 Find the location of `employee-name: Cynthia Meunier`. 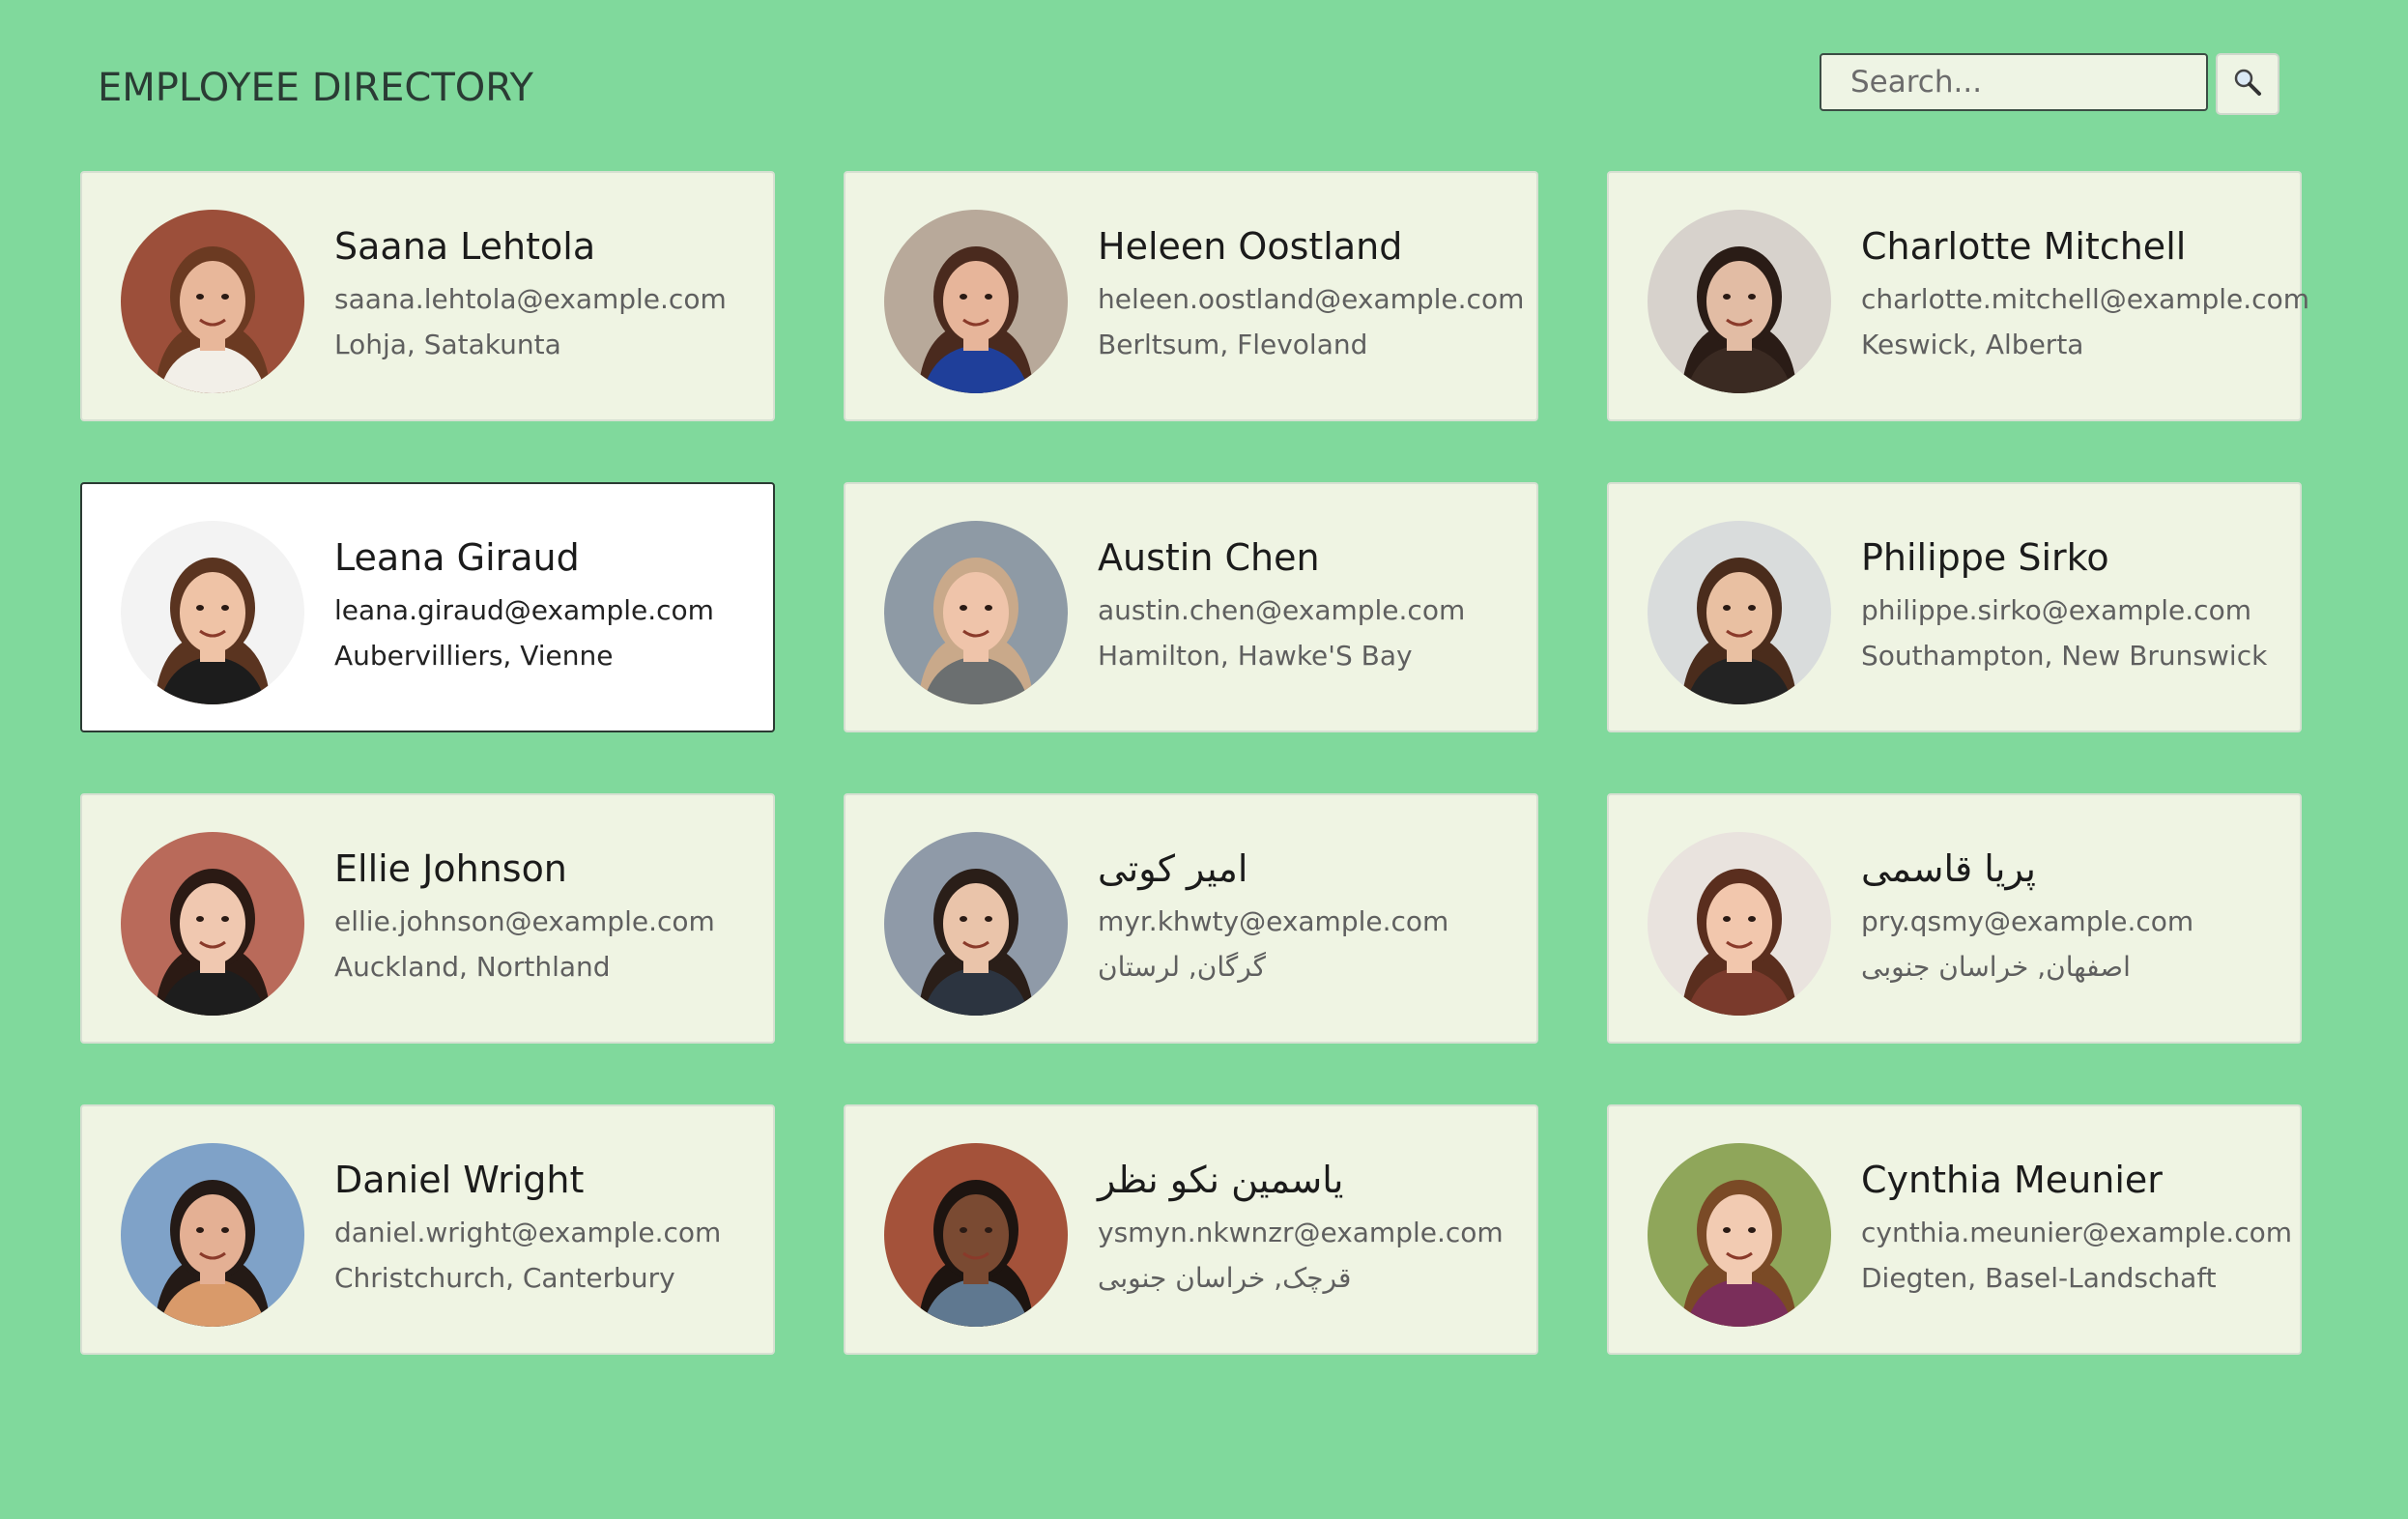

employee-name: Cynthia Meunier is located at coordinates (2012, 1180).